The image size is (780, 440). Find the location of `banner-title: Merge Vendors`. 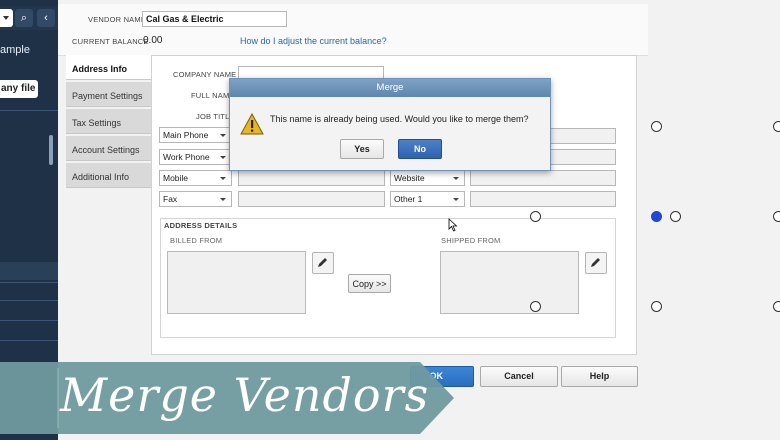

banner-title: Merge Vendors is located at coordinates (245, 395).